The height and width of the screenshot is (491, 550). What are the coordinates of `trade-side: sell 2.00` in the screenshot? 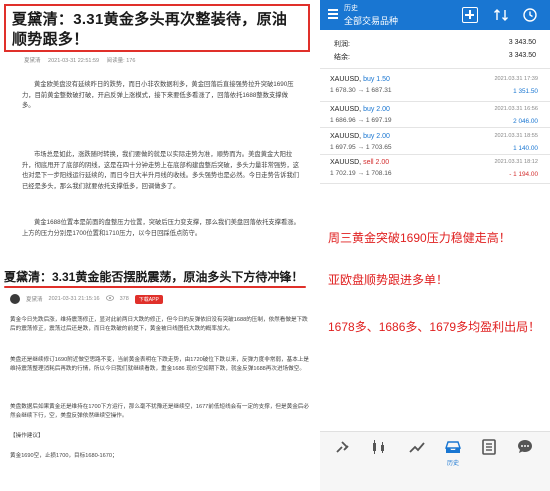 It's located at (376, 162).